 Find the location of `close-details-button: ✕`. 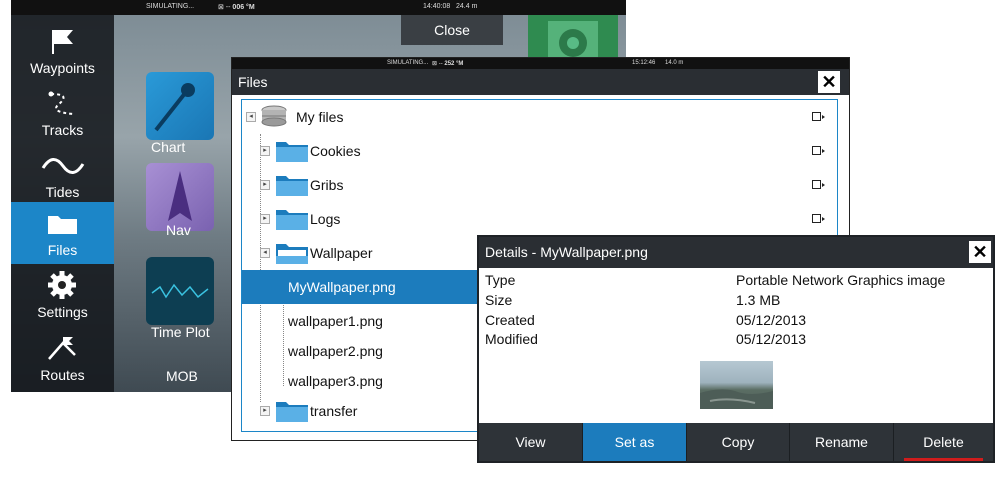

close-details-button: ✕ is located at coordinates (980, 252).